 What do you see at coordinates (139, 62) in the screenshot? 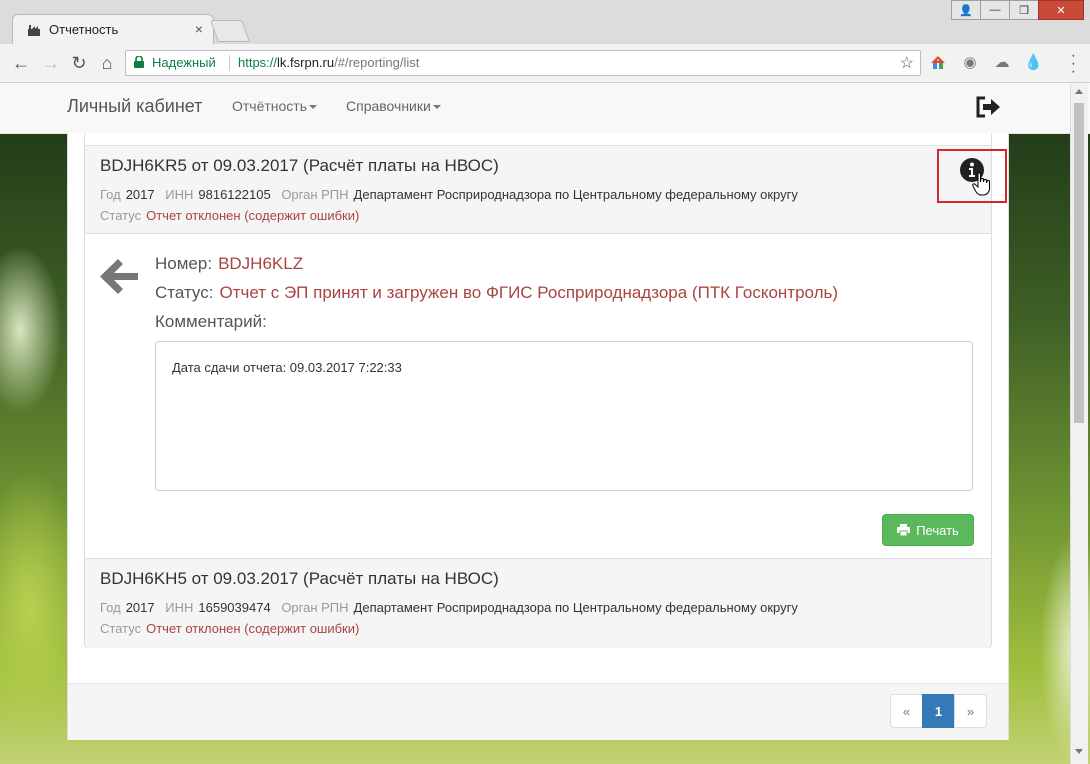
I see `lock-icon` at bounding box center [139, 62].